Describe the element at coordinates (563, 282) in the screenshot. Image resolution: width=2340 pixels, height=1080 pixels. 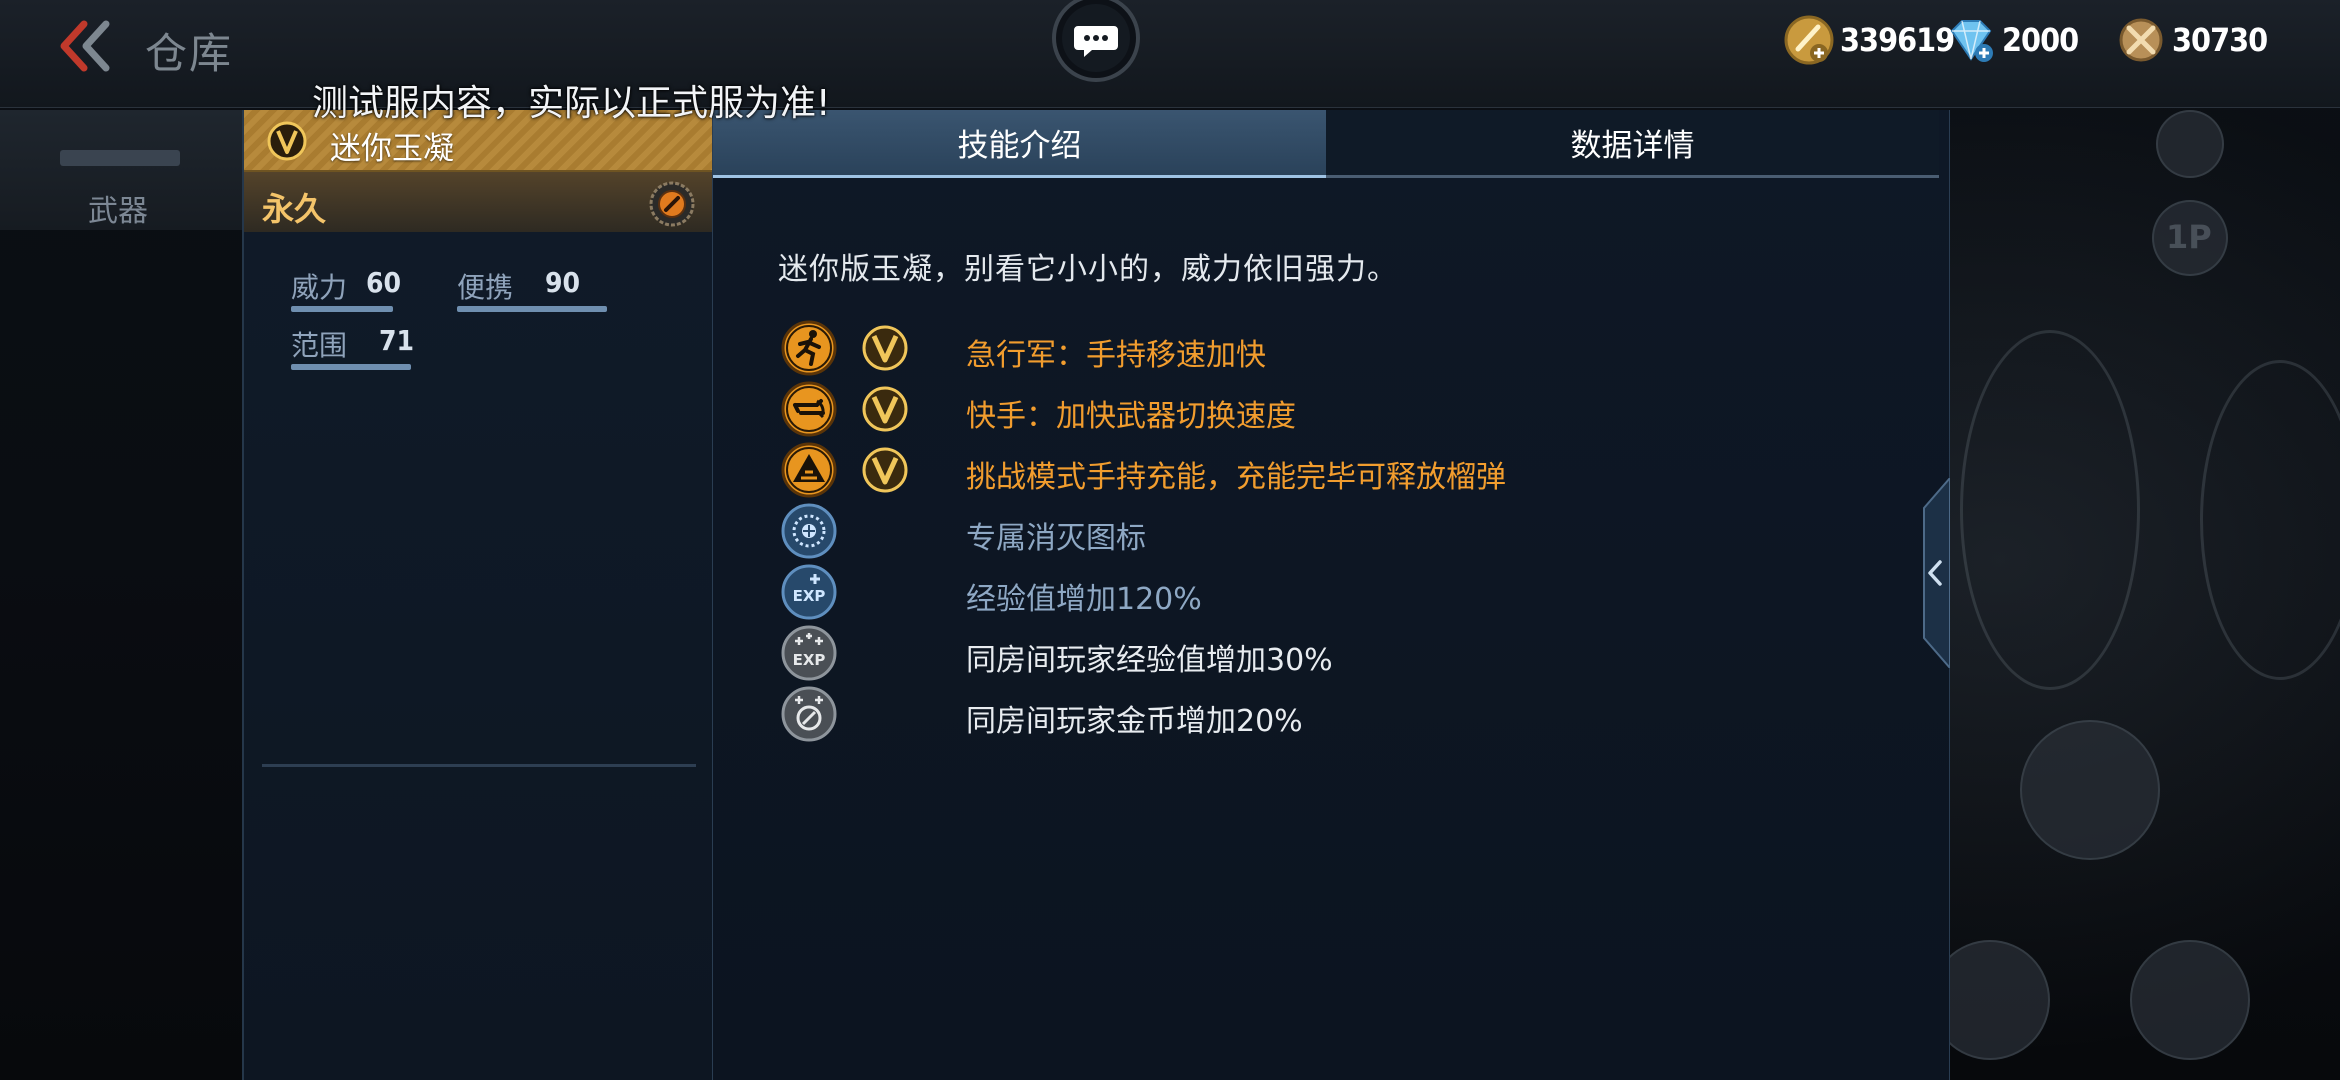
I see `stat-value: 90` at that location.